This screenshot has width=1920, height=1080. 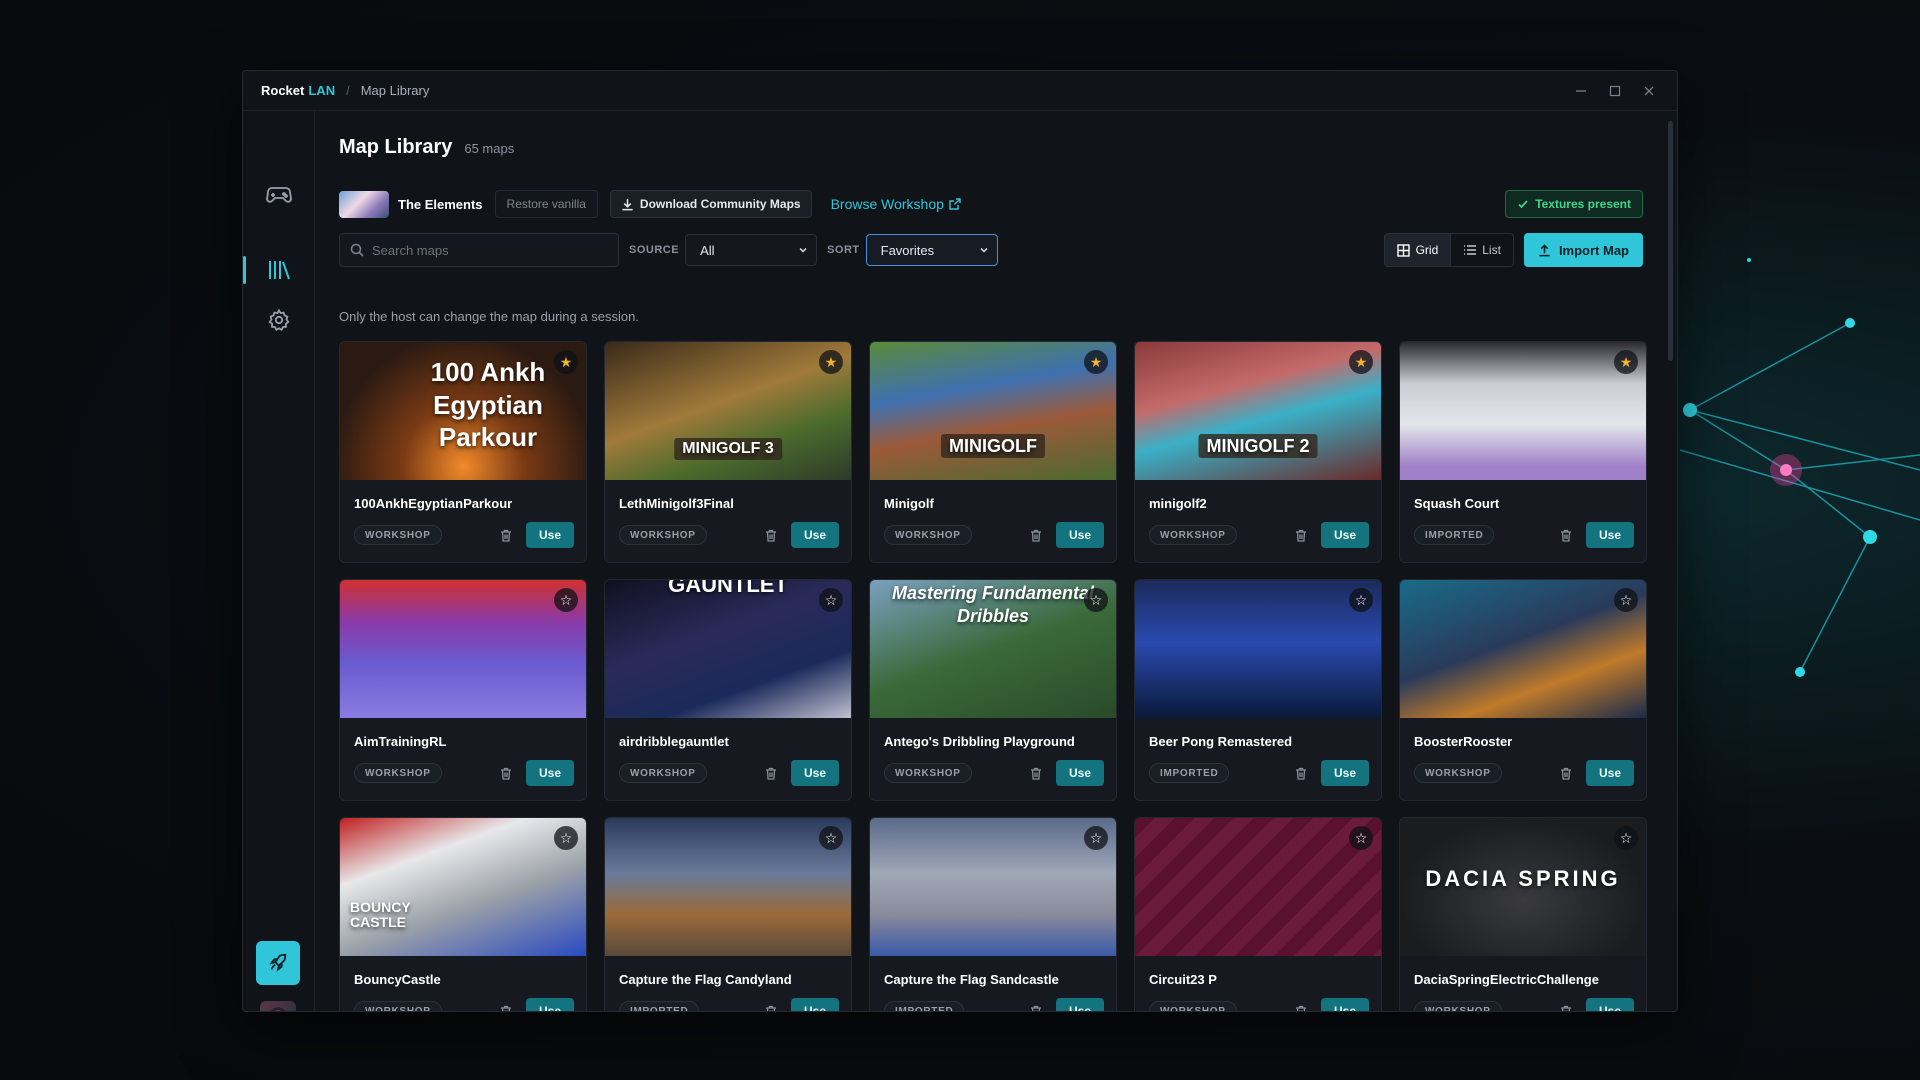 I want to click on map-card: GAUNTLET ☆ airdribblegauntlet WORKSHOP Use, so click(x=728, y=690).